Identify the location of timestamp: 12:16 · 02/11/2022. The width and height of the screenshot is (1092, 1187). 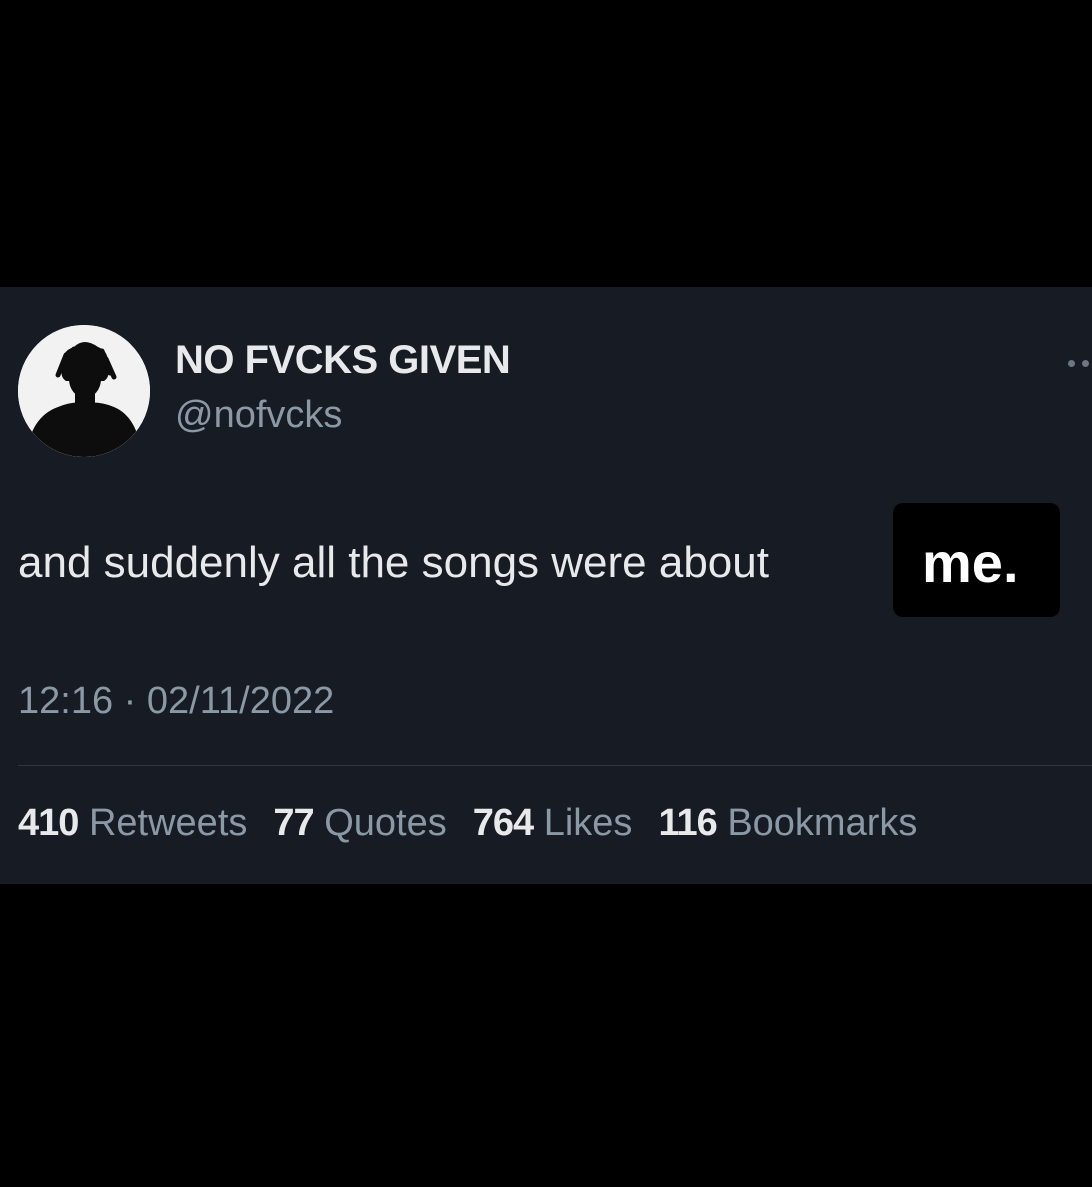
(176, 701).